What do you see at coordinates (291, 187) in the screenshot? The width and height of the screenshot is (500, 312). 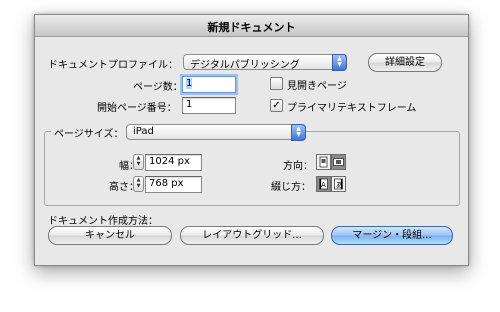 I see `binding-label: 綴じ方：` at bounding box center [291, 187].